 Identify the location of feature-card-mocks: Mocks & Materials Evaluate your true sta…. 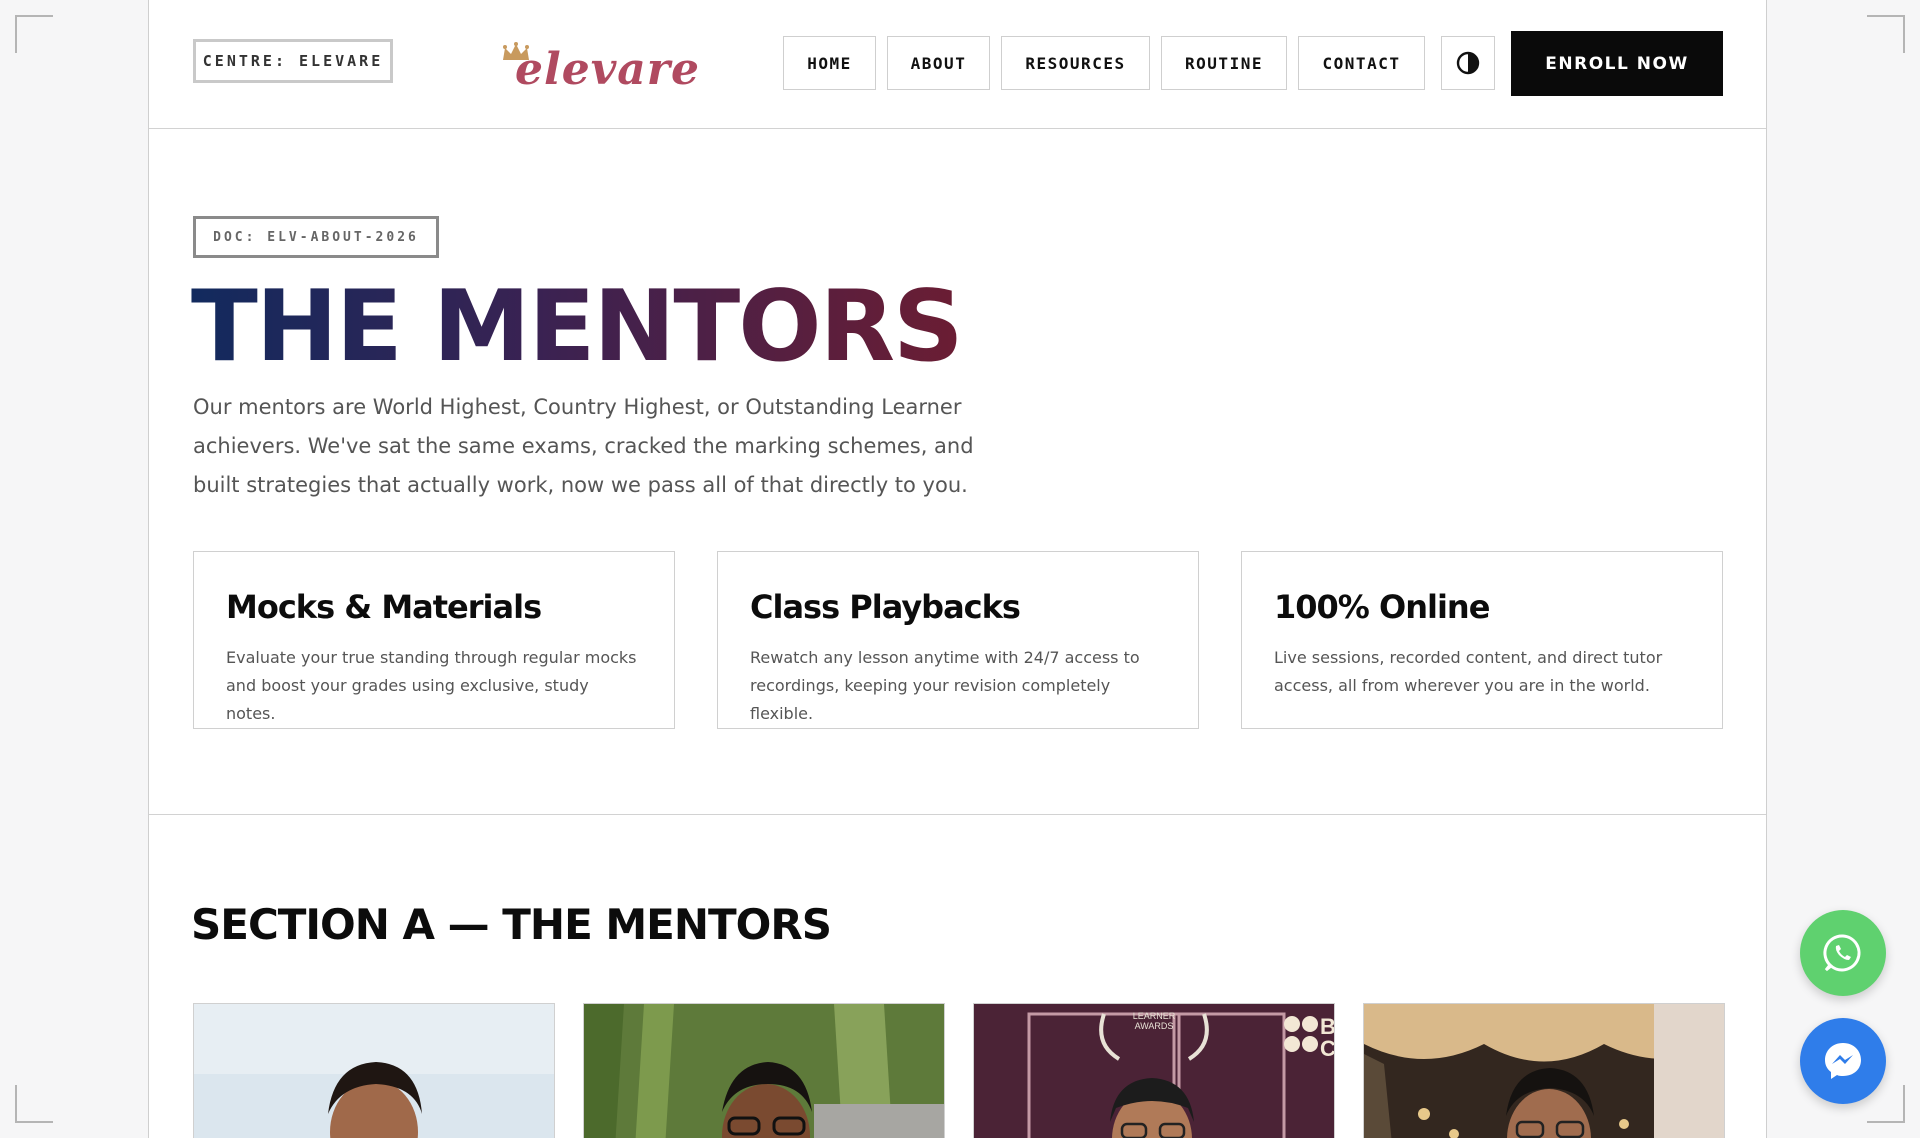
(434, 640).